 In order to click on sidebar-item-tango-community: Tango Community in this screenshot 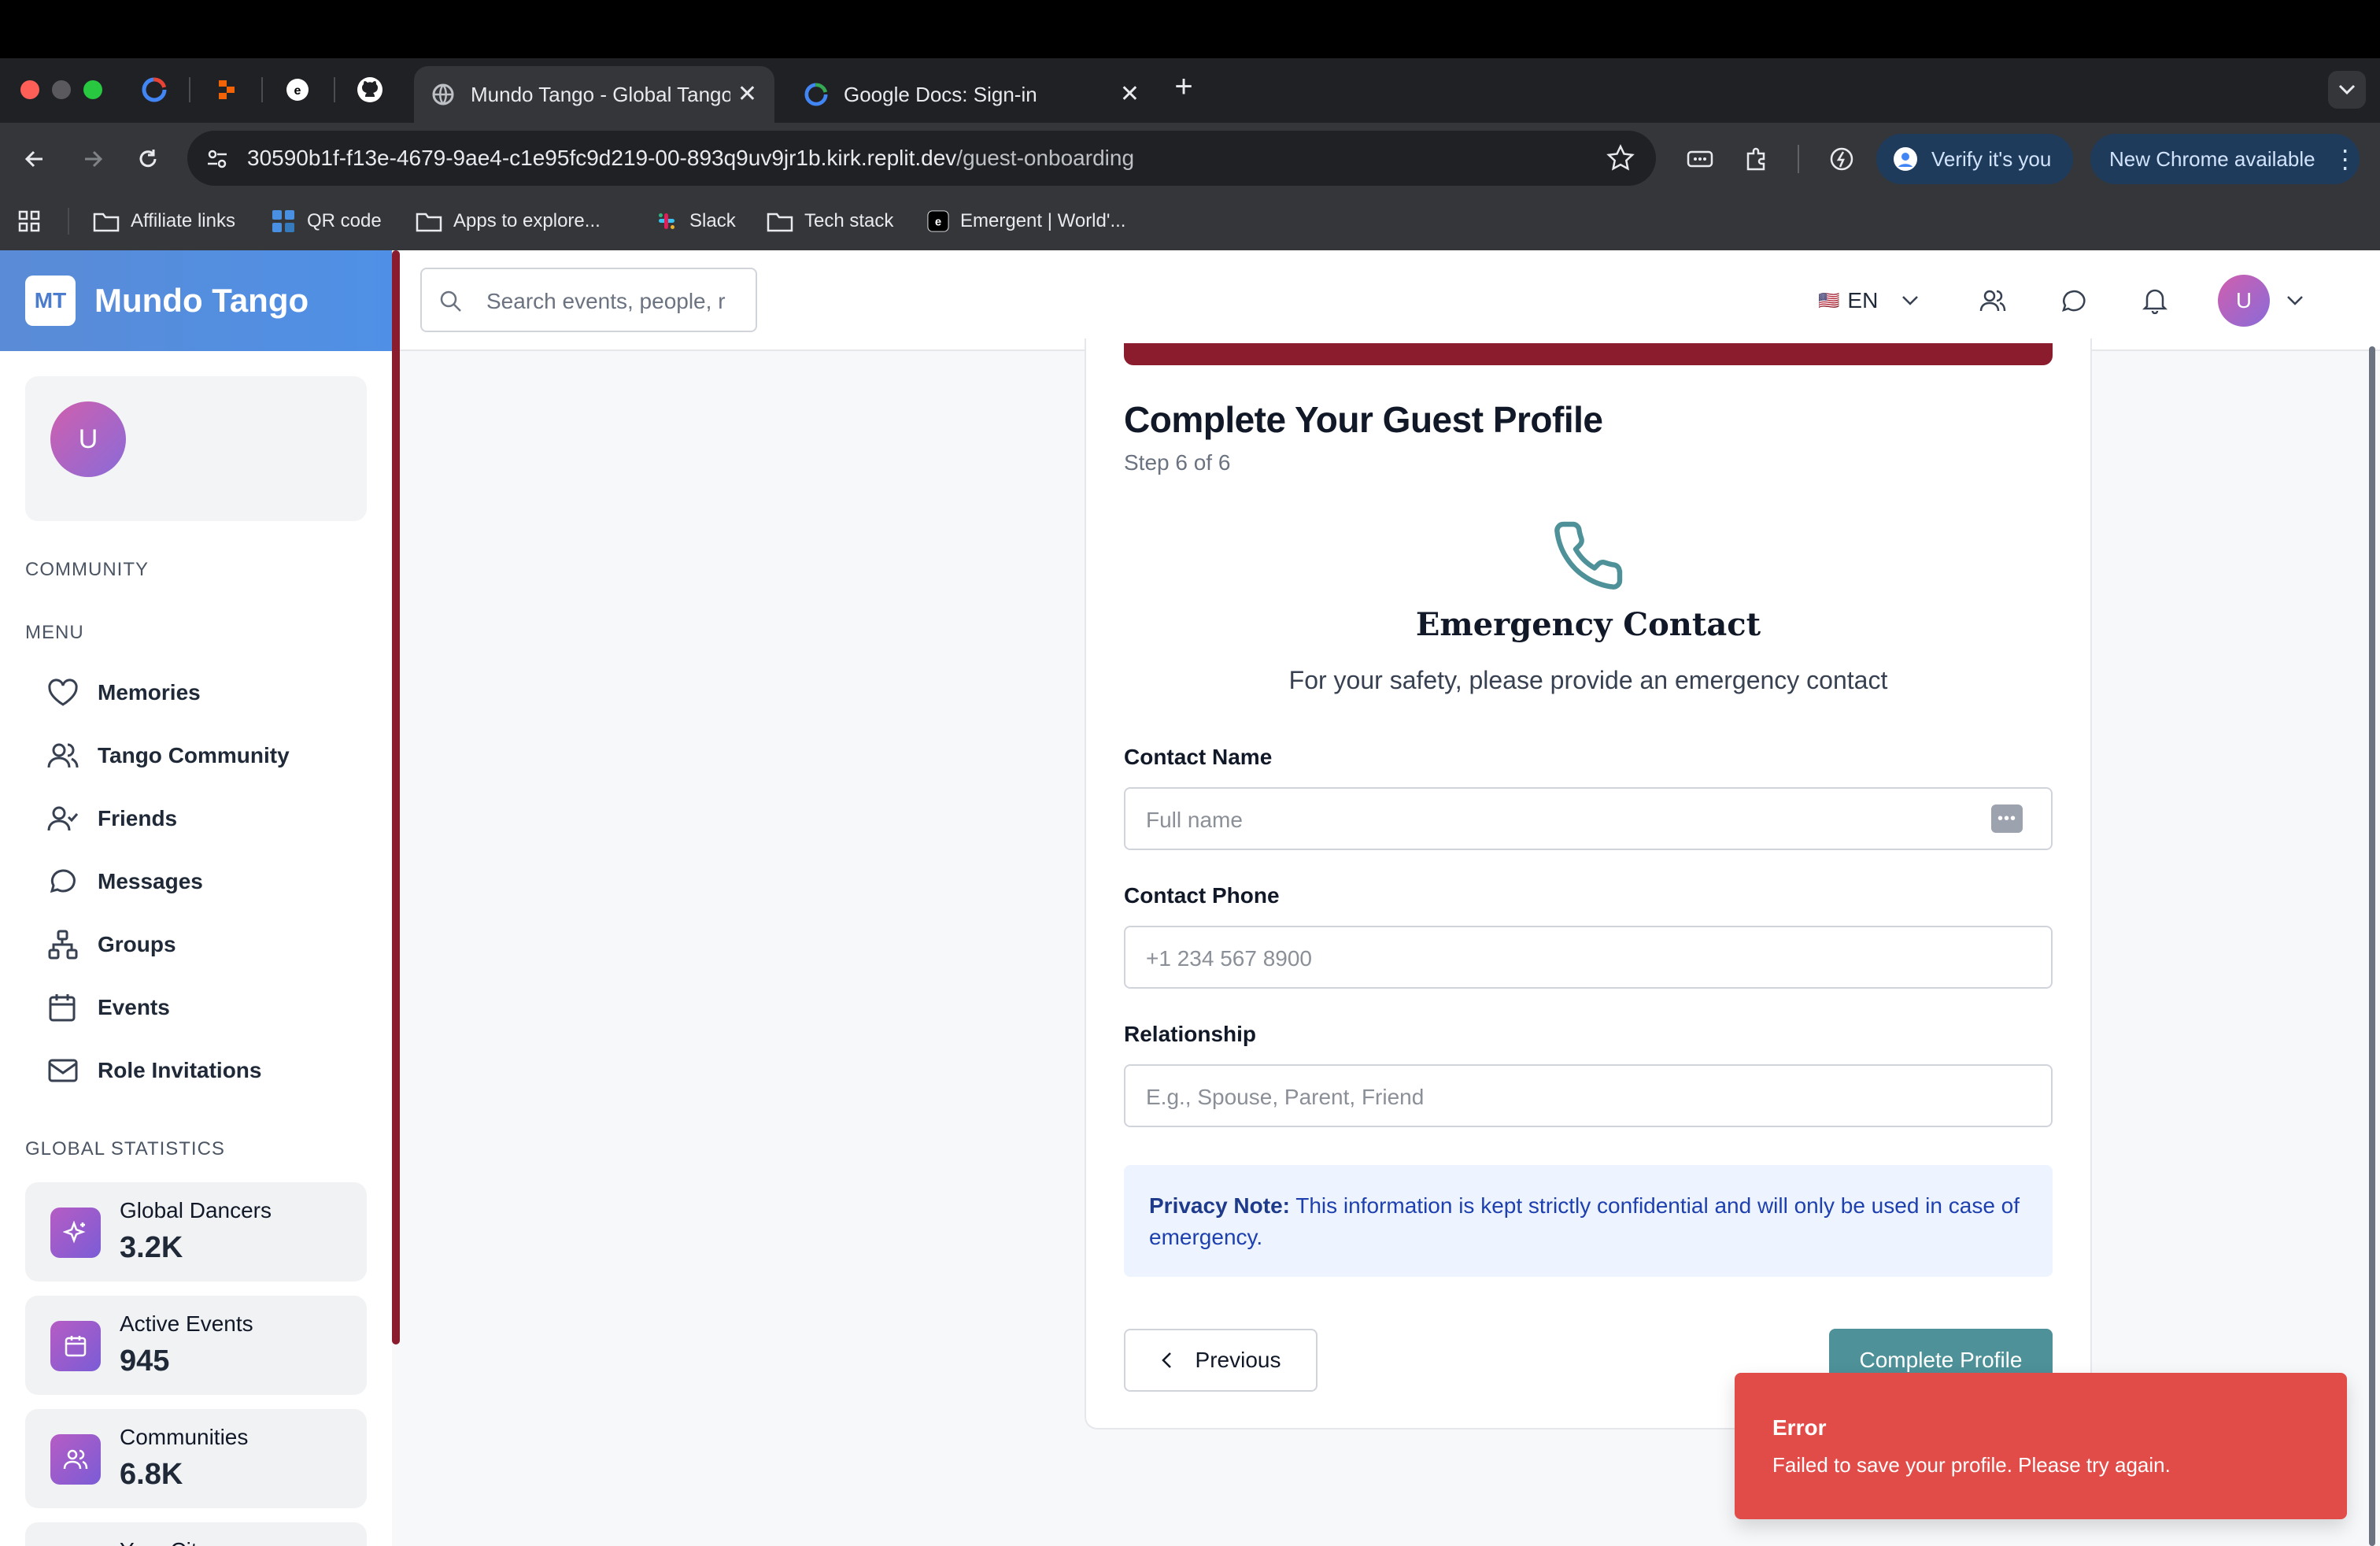, I will do `click(168, 755)`.